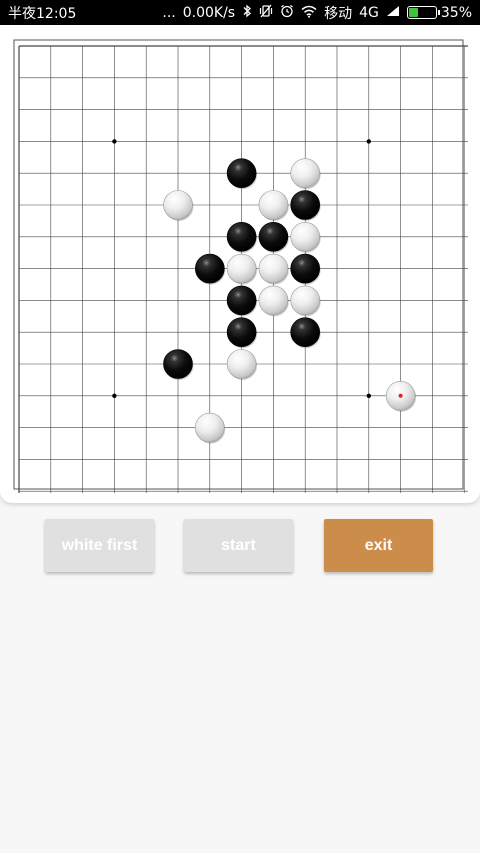  What do you see at coordinates (338, 13) in the screenshot?
I see `carrier-name: 移动` at bounding box center [338, 13].